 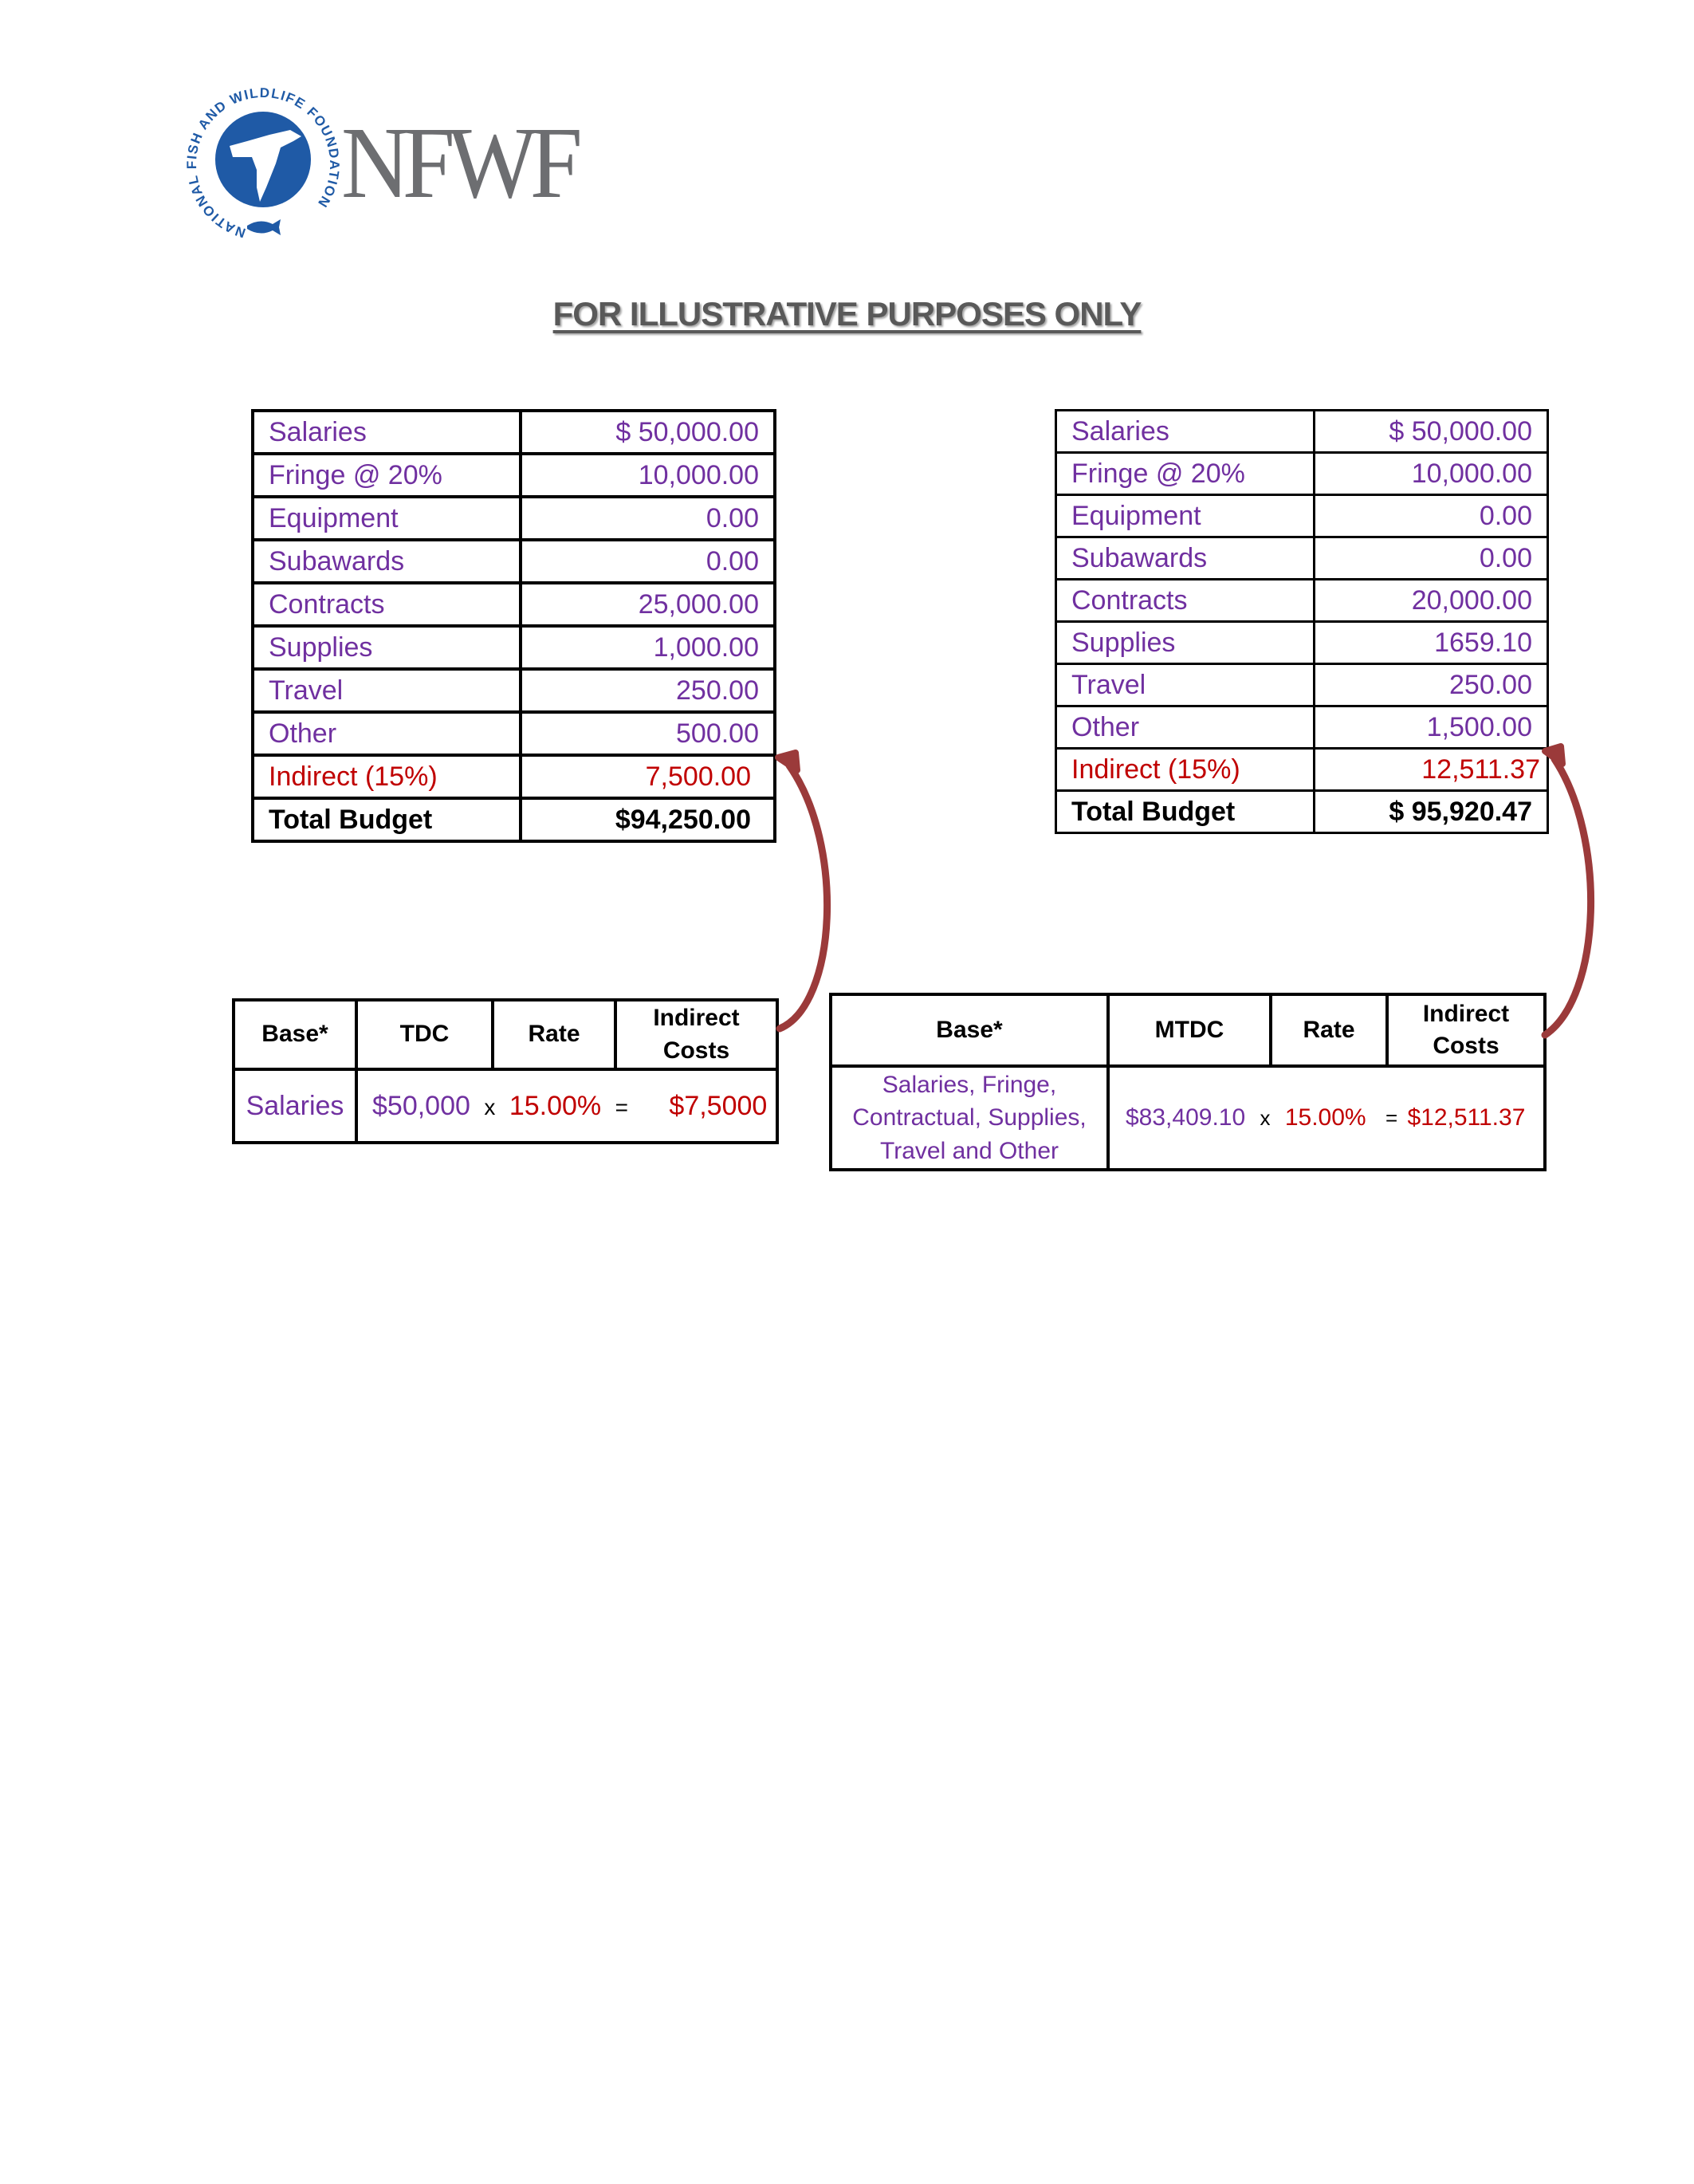 I want to click on nfwf-wordmark: NFWF, so click(x=462, y=162).